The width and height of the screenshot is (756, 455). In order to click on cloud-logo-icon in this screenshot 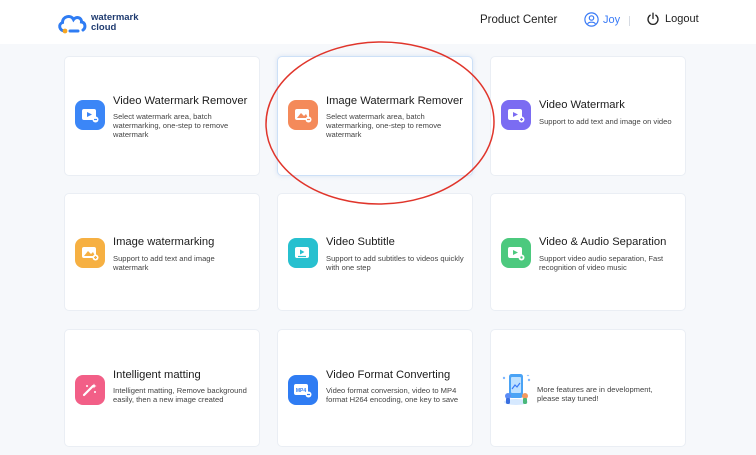, I will do `click(72, 24)`.